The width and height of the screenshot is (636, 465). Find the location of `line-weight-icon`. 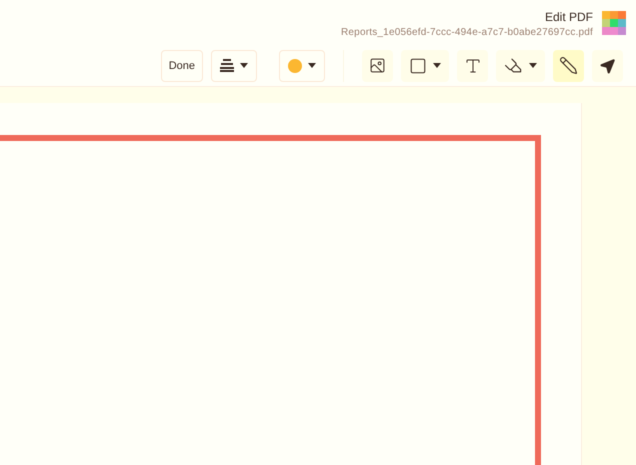

line-weight-icon is located at coordinates (227, 65).